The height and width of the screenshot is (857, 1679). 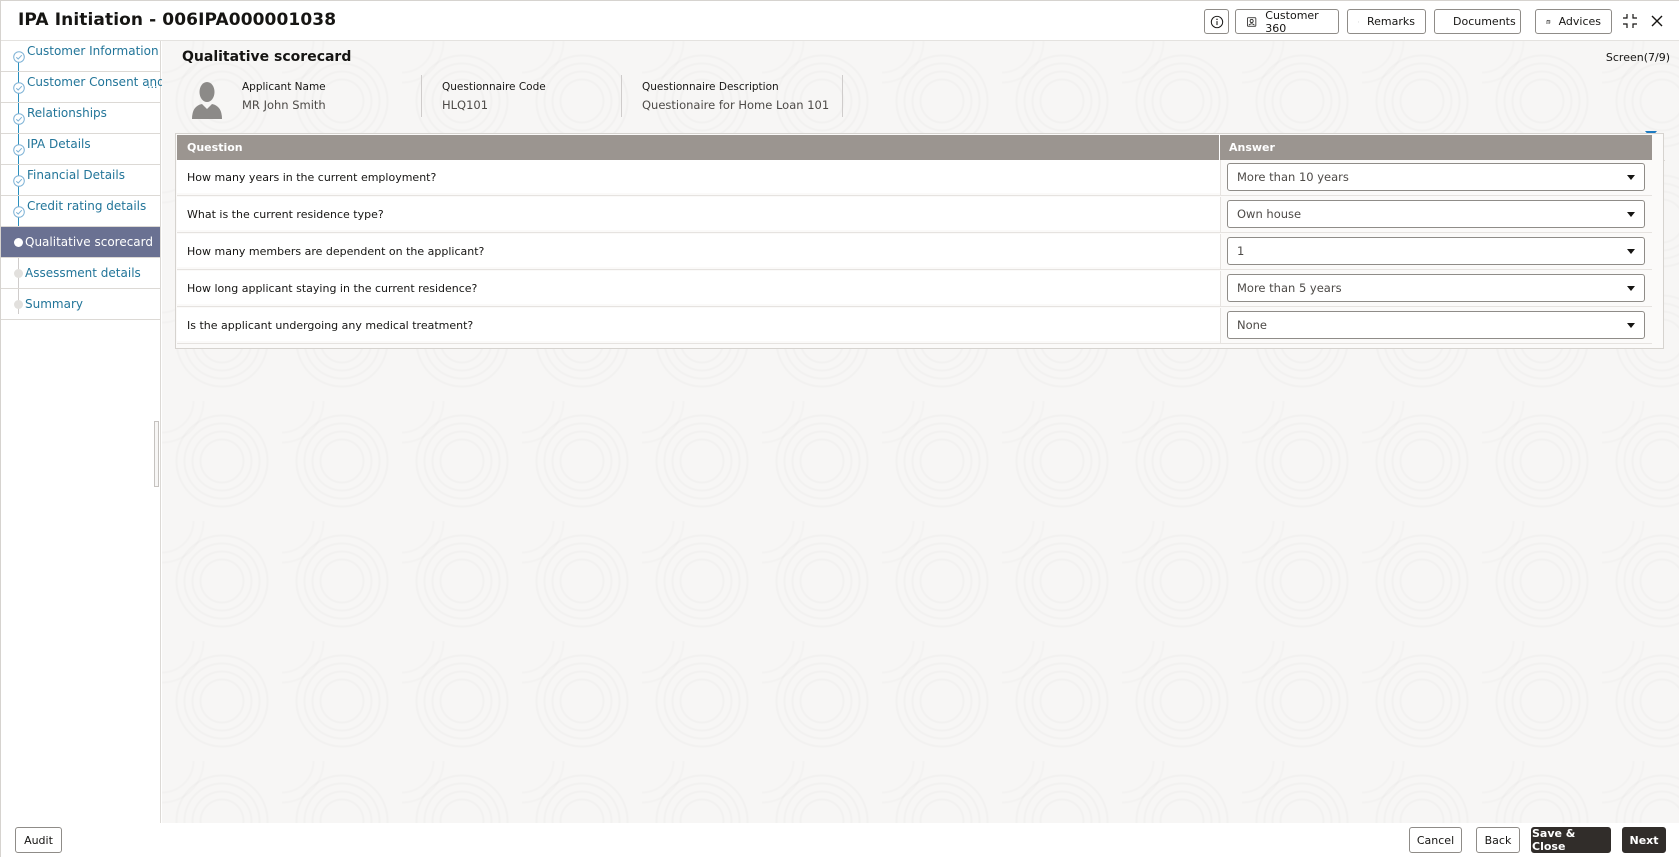 I want to click on sidebar-item-summary: Summary, so click(x=80, y=304).